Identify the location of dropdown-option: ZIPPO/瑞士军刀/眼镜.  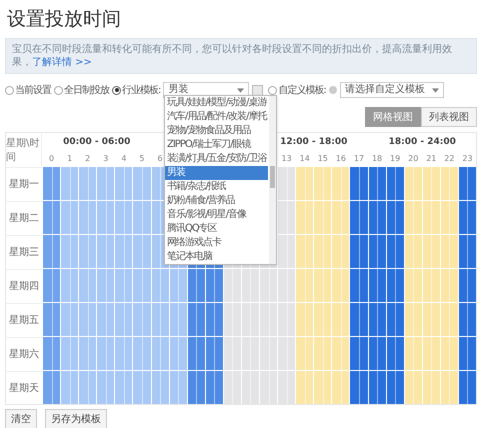
(216, 145).